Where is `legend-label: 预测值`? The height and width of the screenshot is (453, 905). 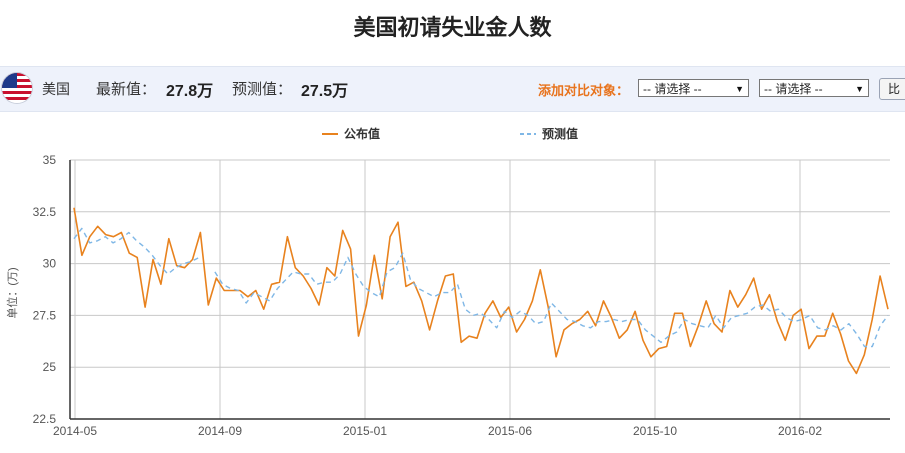 legend-label: 预测值 is located at coordinates (560, 133).